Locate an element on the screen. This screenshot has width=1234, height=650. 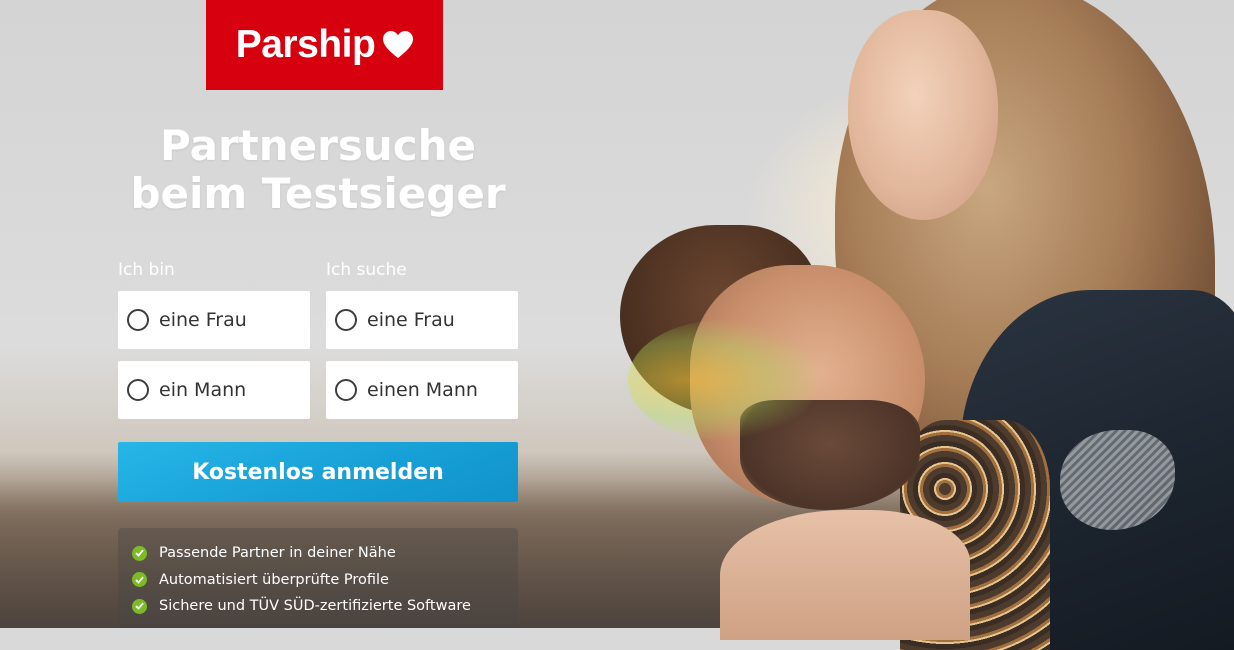
brand-logo: Parship is located at coordinates (324, 45).